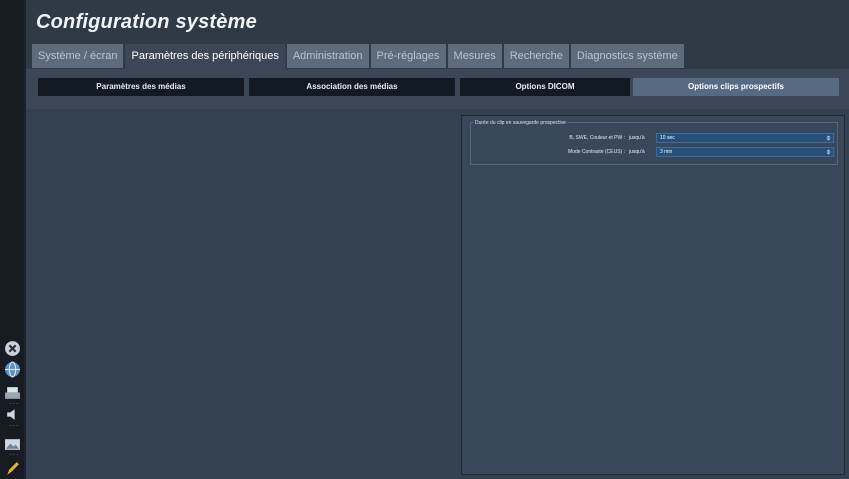 Image resolution: width=849 pixels, height=479 pixels. Describe the element at coordinates (536, 56) in the screenshot. I see `tab-recherche: Recherche` at that location.